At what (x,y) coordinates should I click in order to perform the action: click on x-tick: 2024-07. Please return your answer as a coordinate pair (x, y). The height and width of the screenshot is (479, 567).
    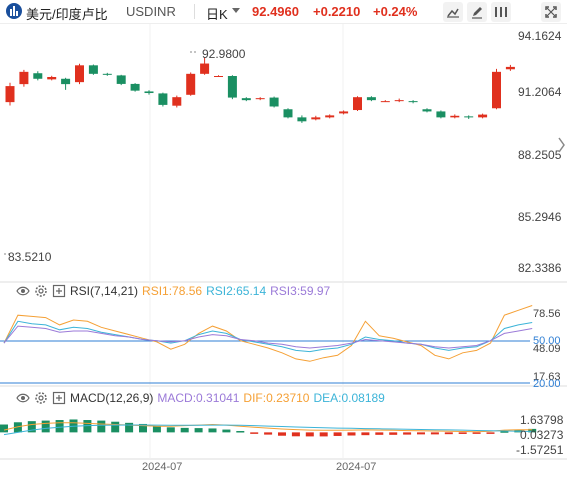
    Looking at the image, I should click on (356, 467).